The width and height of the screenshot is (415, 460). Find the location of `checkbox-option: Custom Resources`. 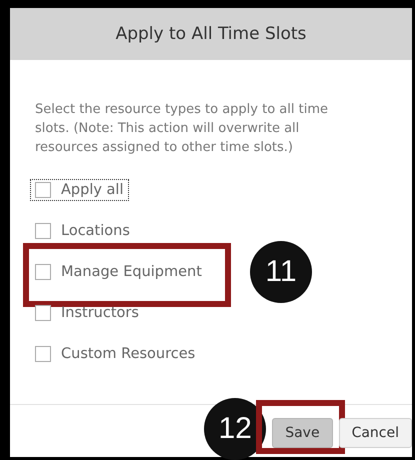

checkbox-option: Custom Resources is located at coordinates (115, 354).